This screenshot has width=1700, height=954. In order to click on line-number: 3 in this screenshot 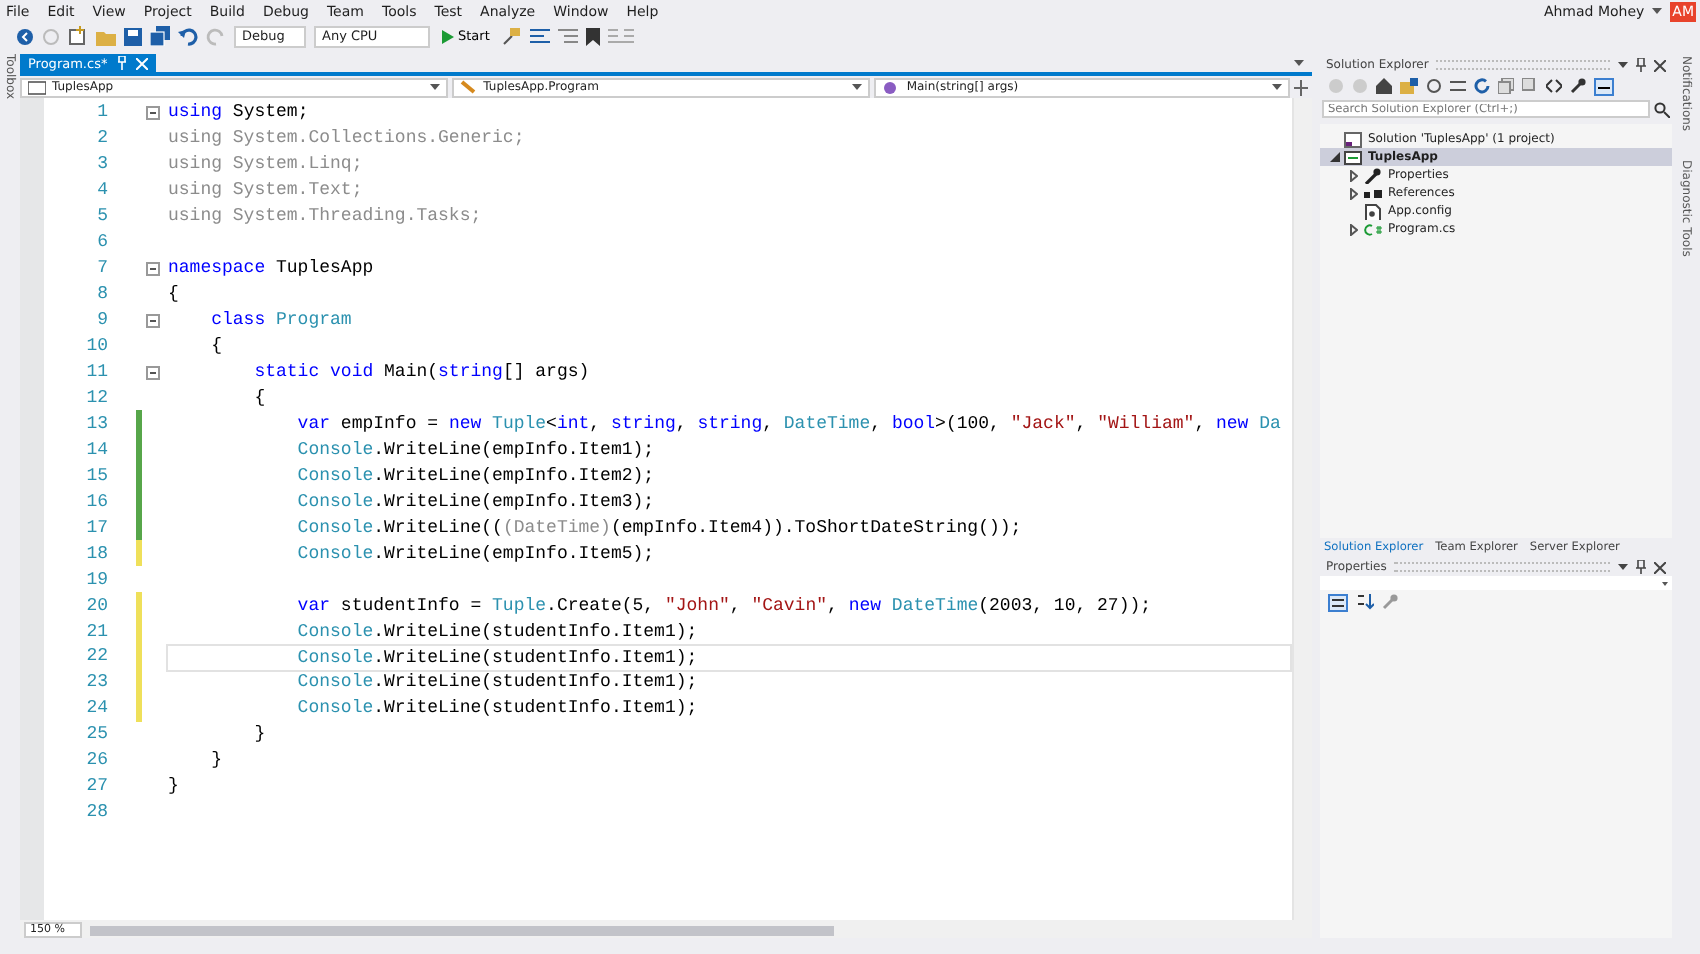, I will do `click(101, 164)`.